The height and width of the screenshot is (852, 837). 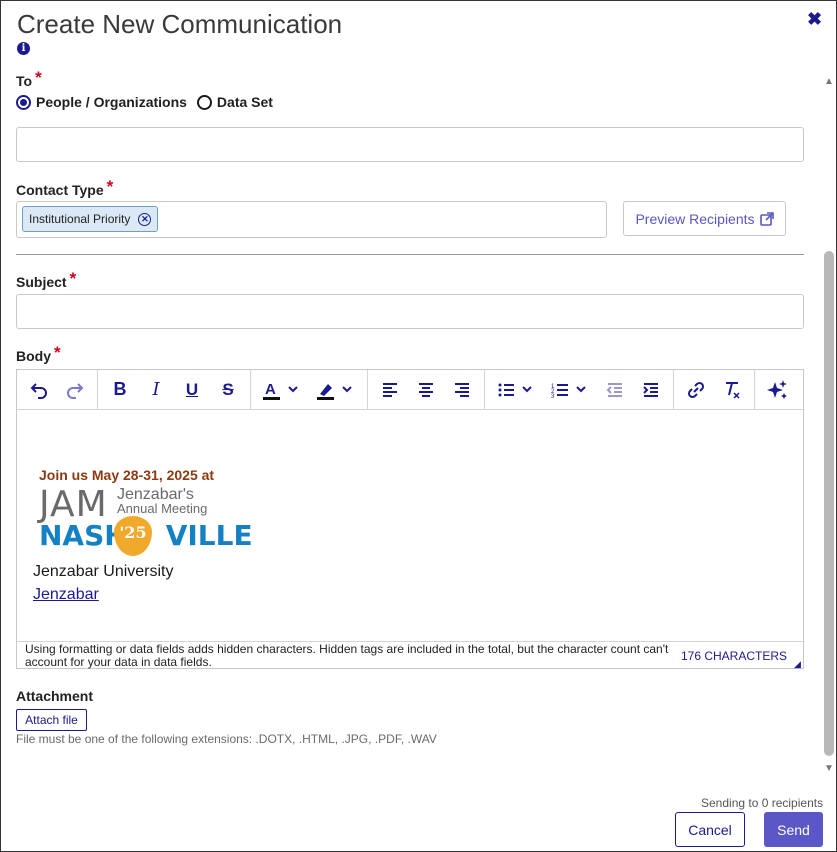 I want to click on attach-file-button: Attach file, so click(x=51, y=720).